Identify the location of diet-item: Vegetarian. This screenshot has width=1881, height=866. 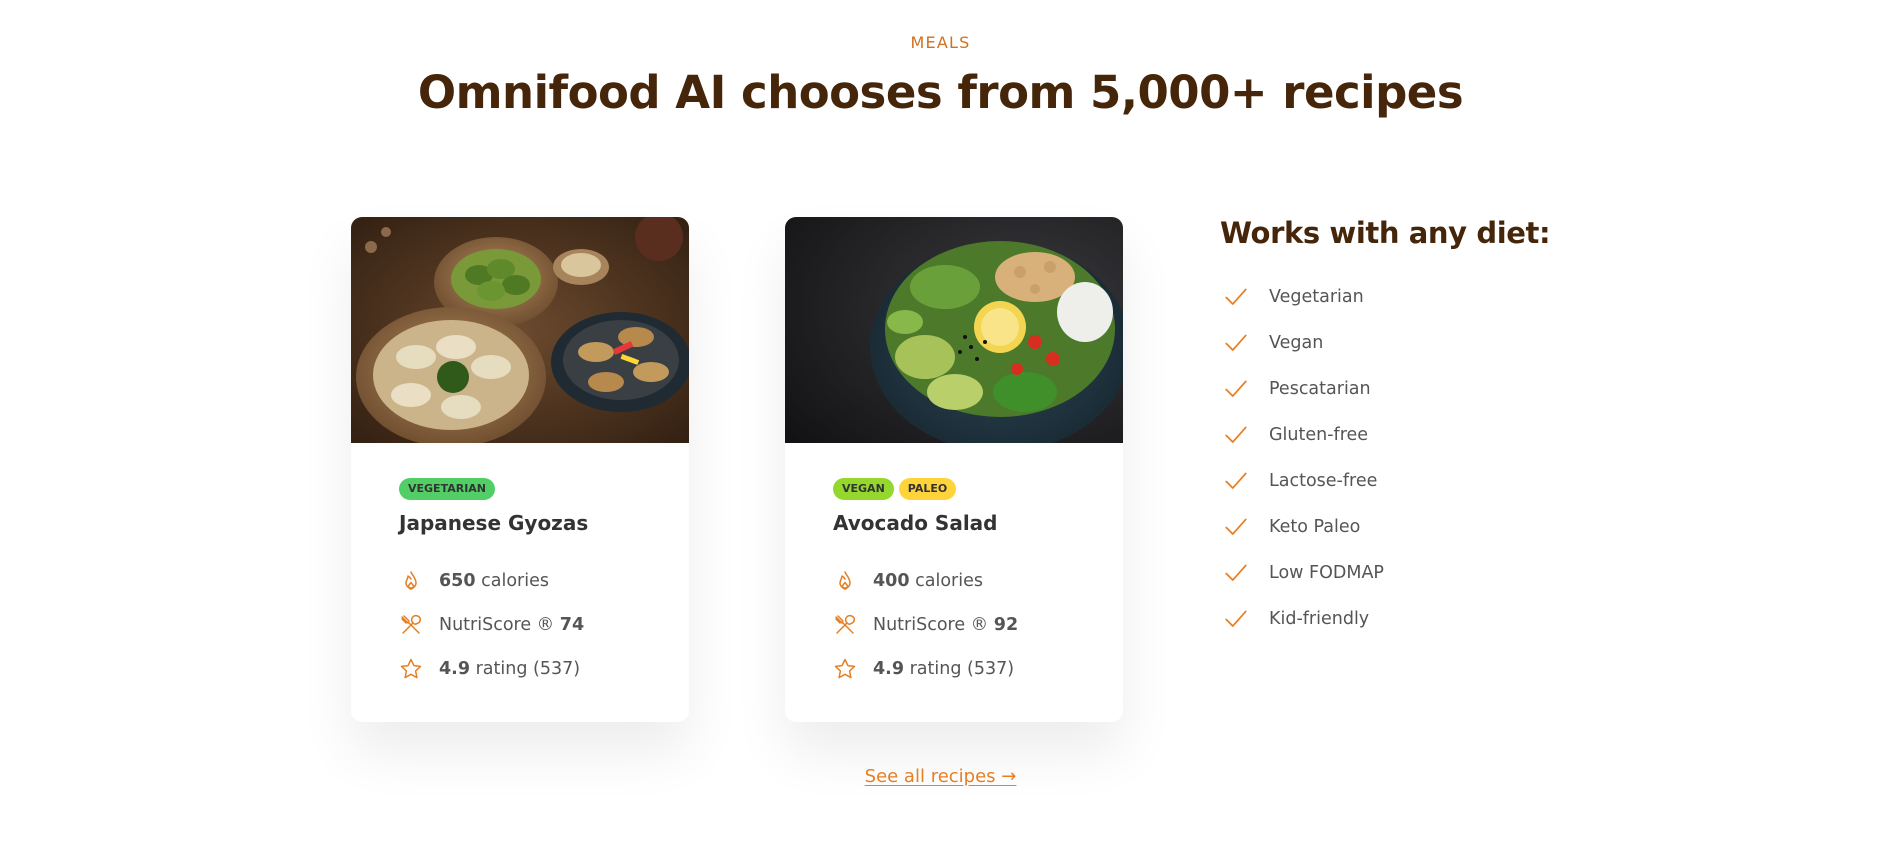
(1385, 297).